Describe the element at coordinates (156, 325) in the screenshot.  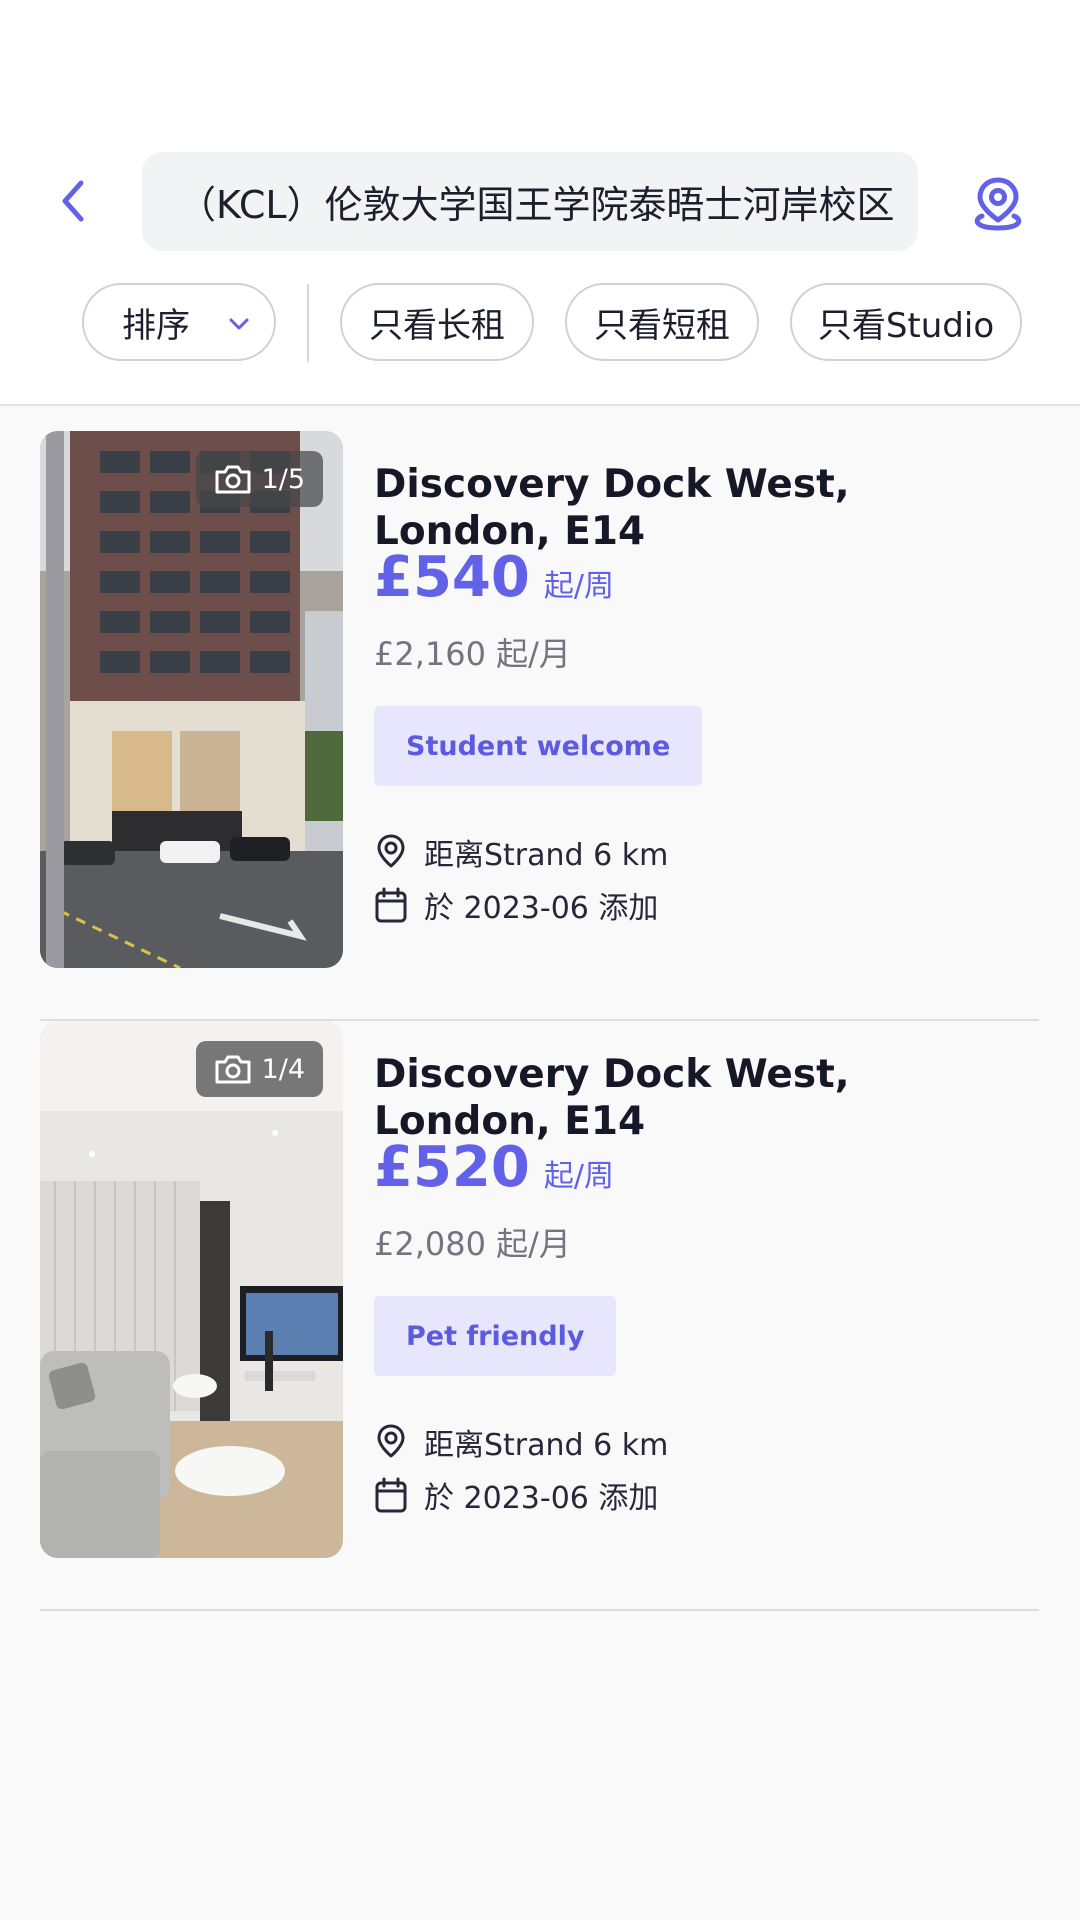
I see `sort-label: 排序` at that location.